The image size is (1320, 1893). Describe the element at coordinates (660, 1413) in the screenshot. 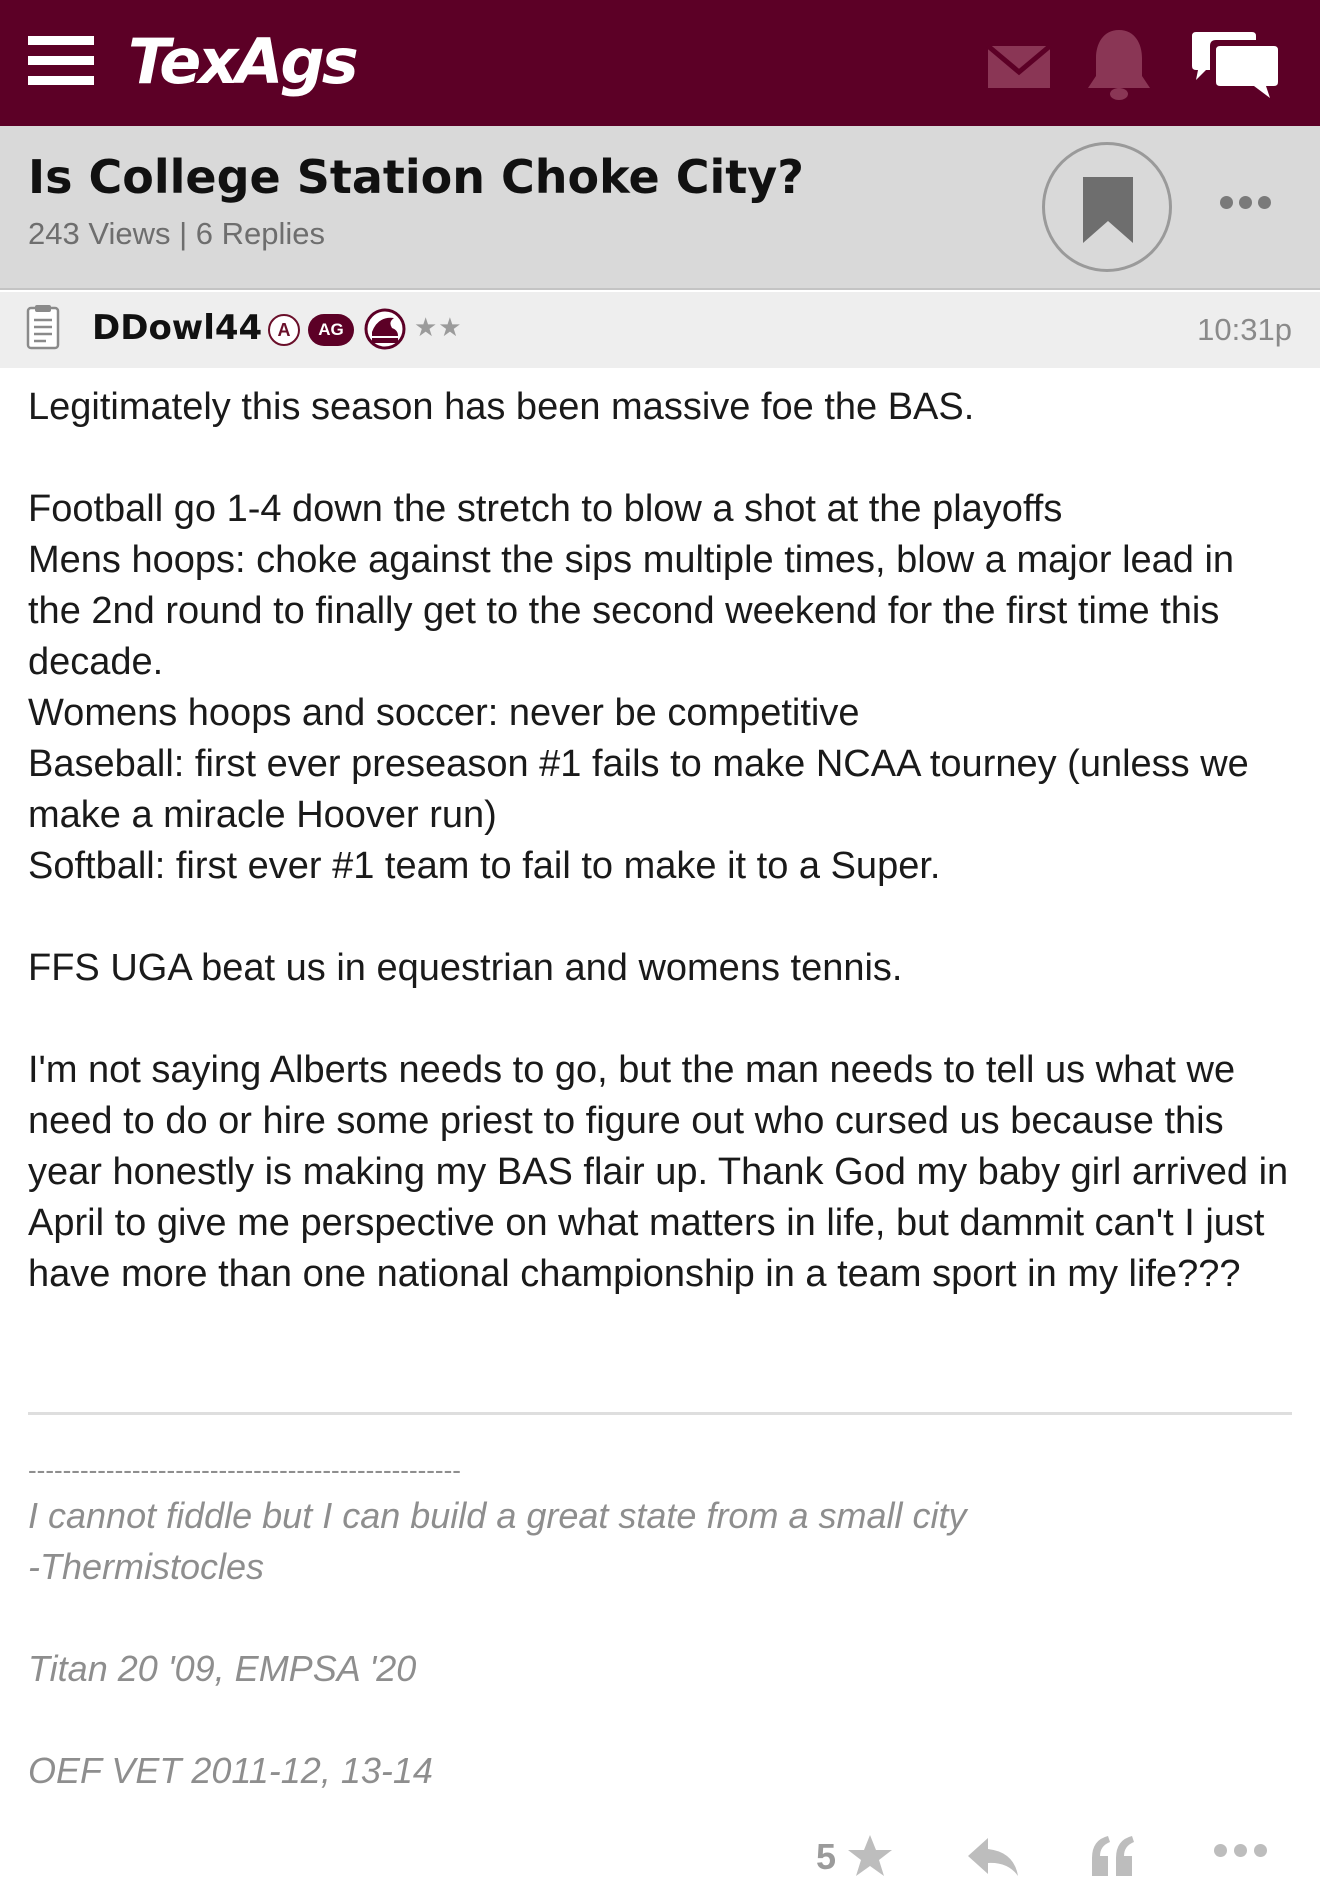

I see `signature-divider` at that location.